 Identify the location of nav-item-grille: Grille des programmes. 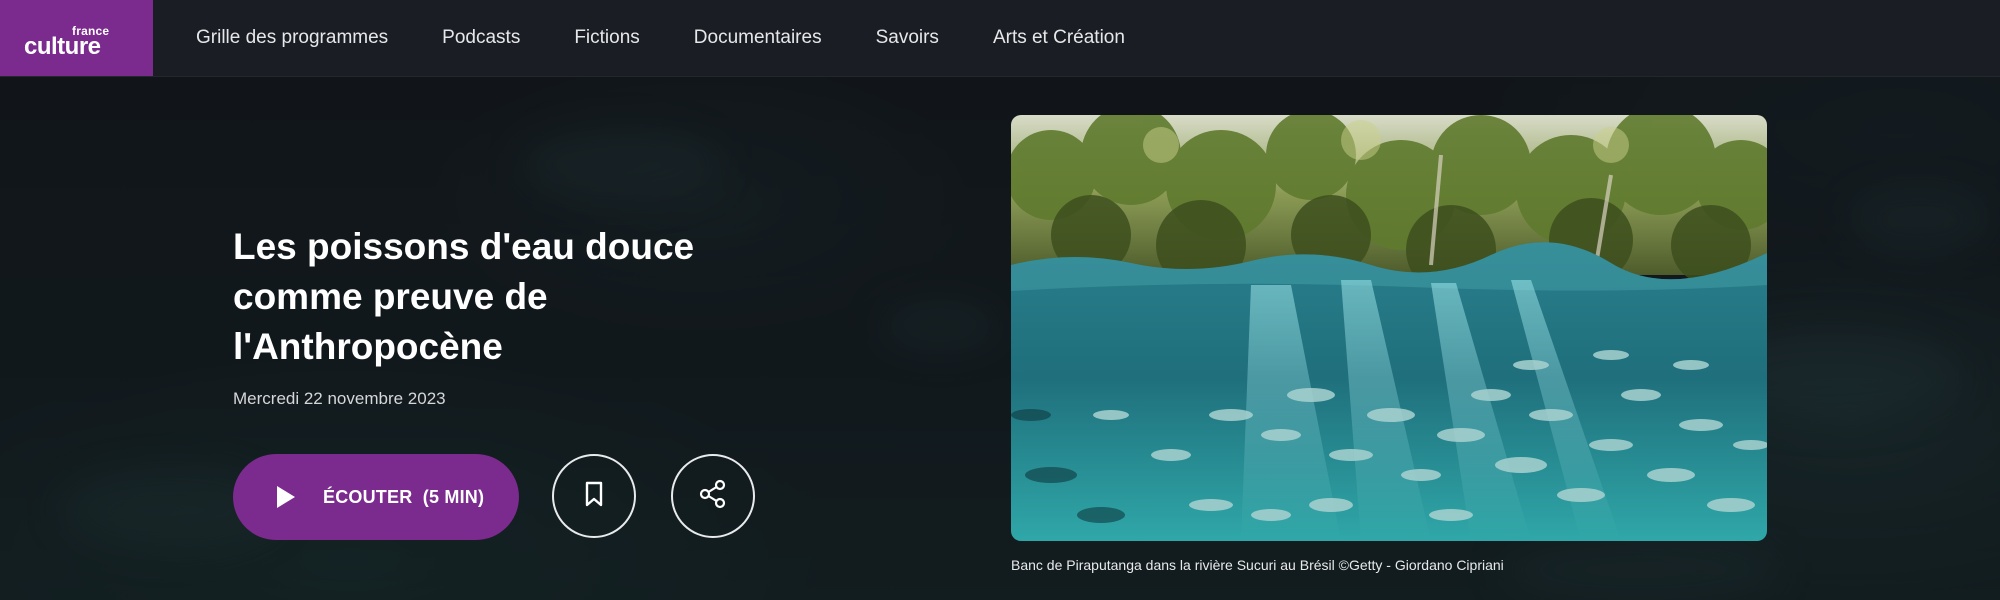
(292, 38).